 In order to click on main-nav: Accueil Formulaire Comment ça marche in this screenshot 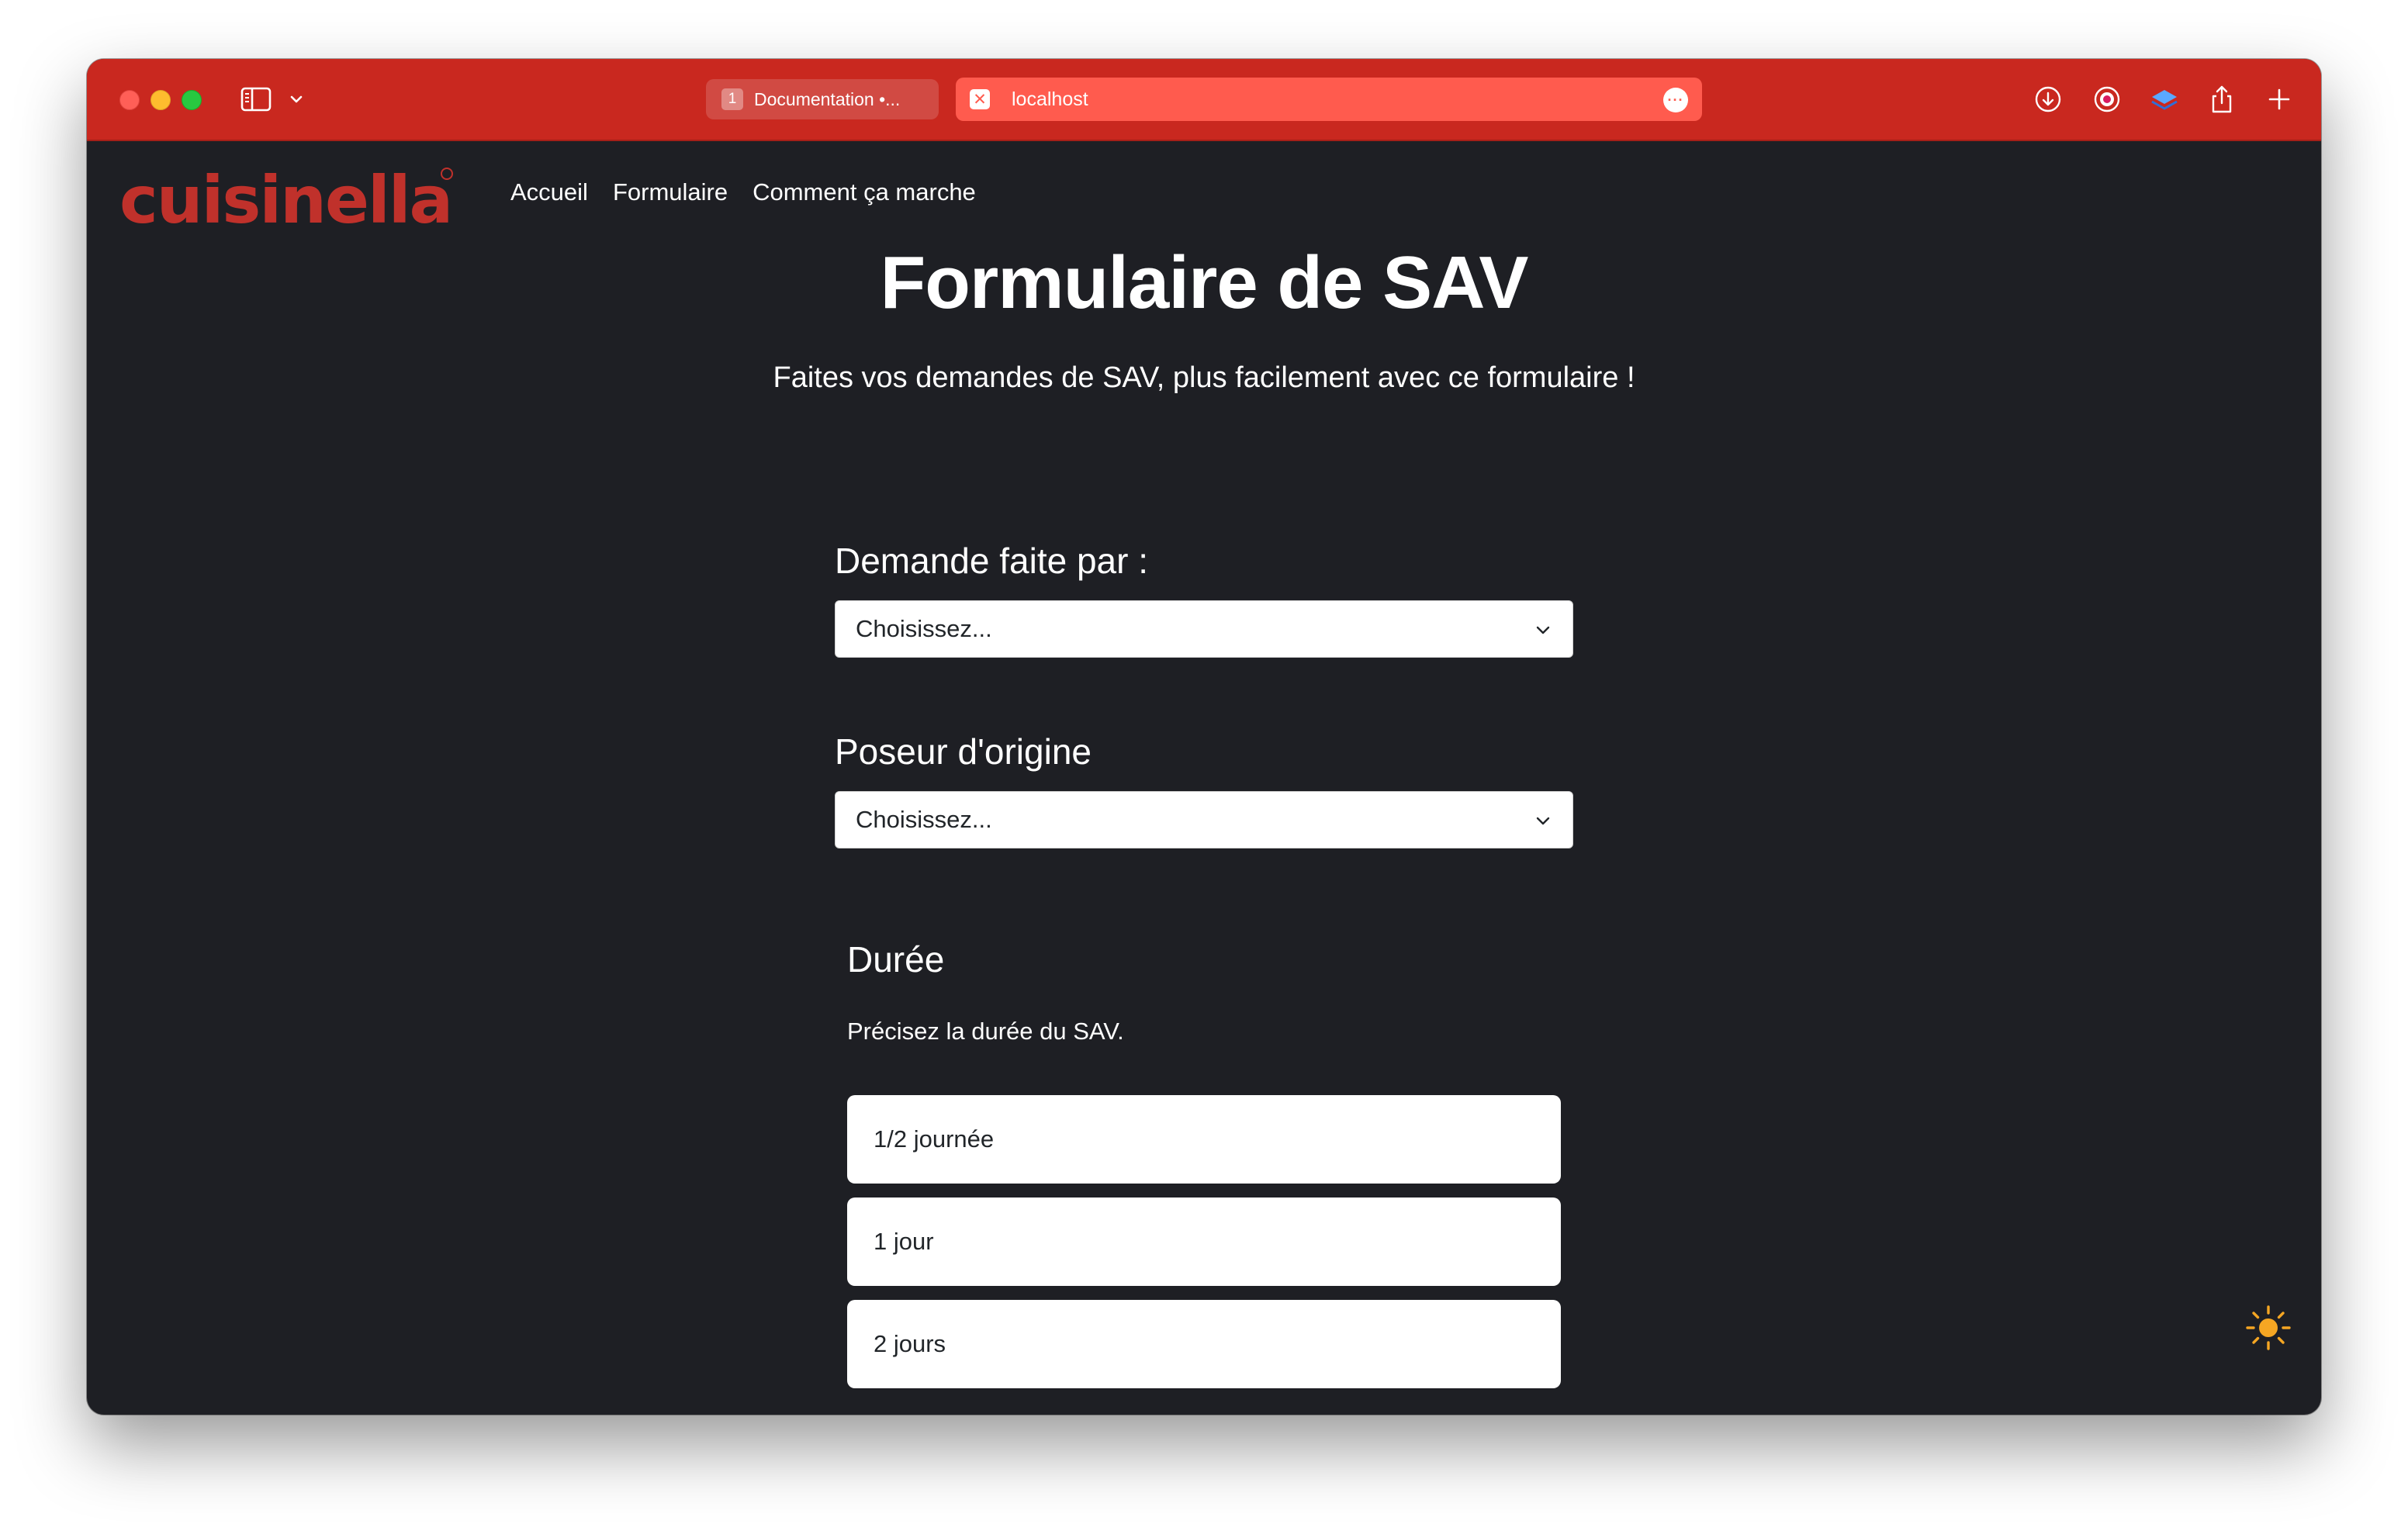, I will do `click(743, 192)`.